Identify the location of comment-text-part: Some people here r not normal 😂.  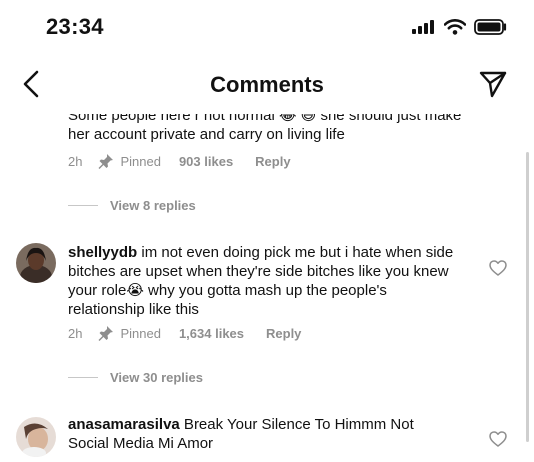
(184, 119).